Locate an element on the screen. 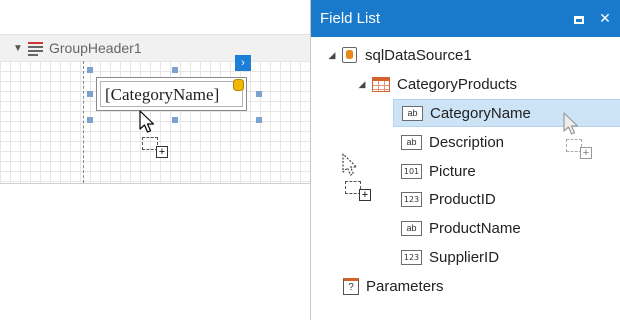 The height and width of the screenshot is (320, 620). tree-item-table: ◢ CategoryProducts is located at coordinates (437, 84).